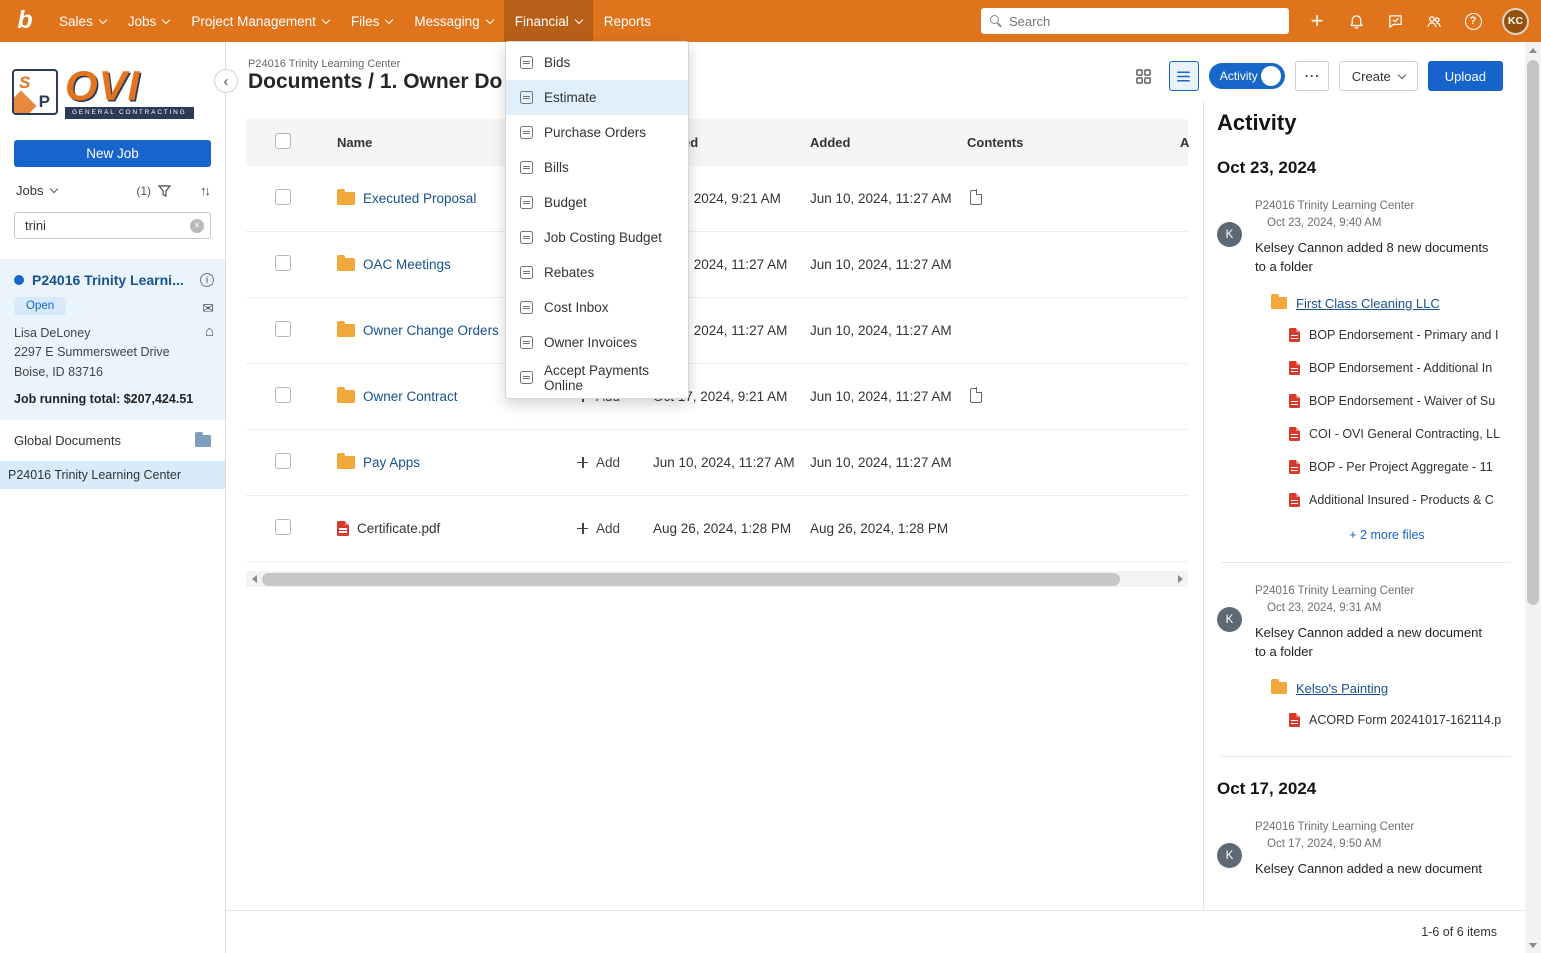 This screenshot has width=1541, height=953. What do you see at coordinates (1135, 21) in the screenshot?
I see `search-input` at bounding box center [1135, 21].